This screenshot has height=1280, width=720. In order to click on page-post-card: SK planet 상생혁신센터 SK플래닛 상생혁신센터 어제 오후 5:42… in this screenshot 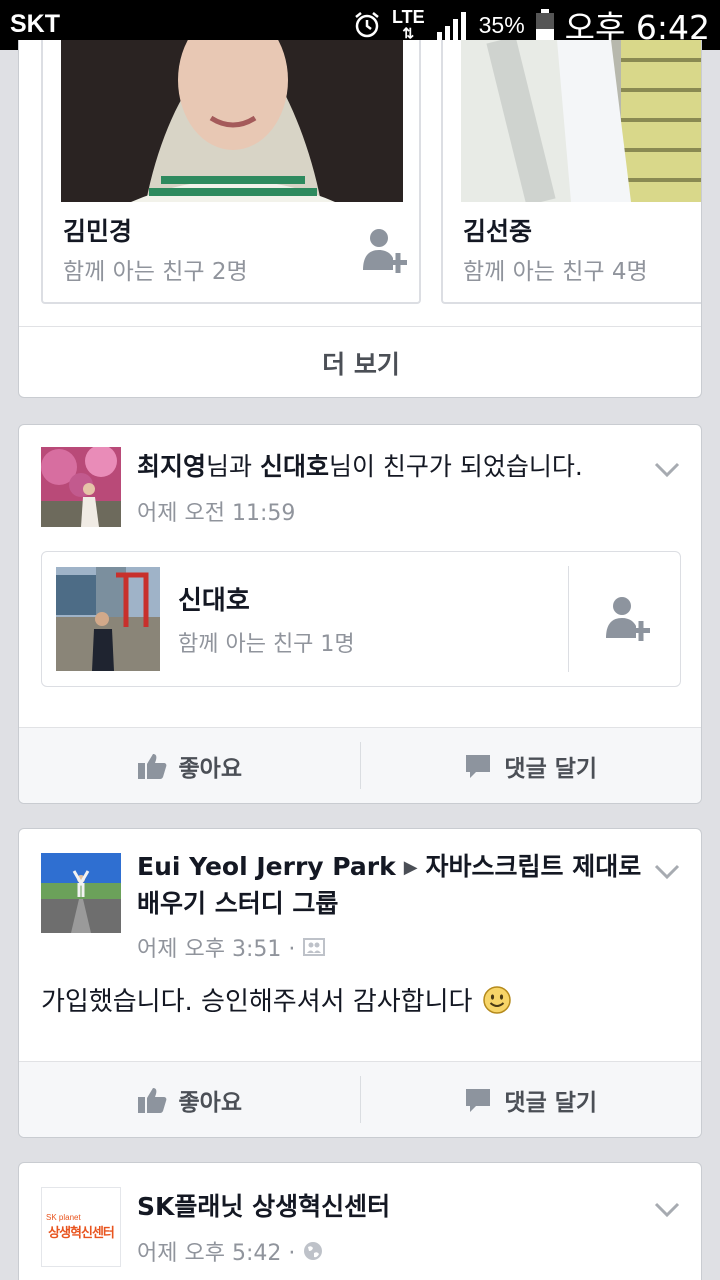, I will do `click(360, 1221)`.